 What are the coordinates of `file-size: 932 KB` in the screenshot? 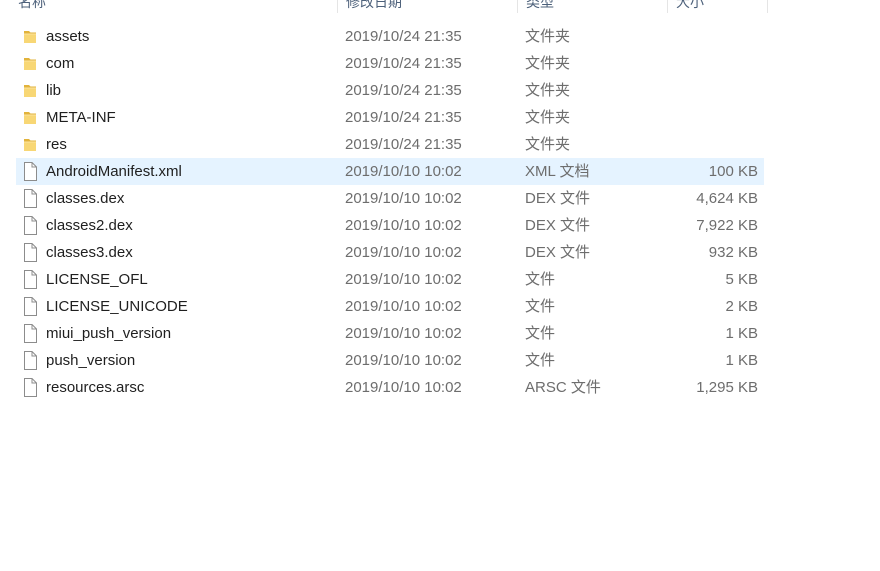 It's located at (733, 252).